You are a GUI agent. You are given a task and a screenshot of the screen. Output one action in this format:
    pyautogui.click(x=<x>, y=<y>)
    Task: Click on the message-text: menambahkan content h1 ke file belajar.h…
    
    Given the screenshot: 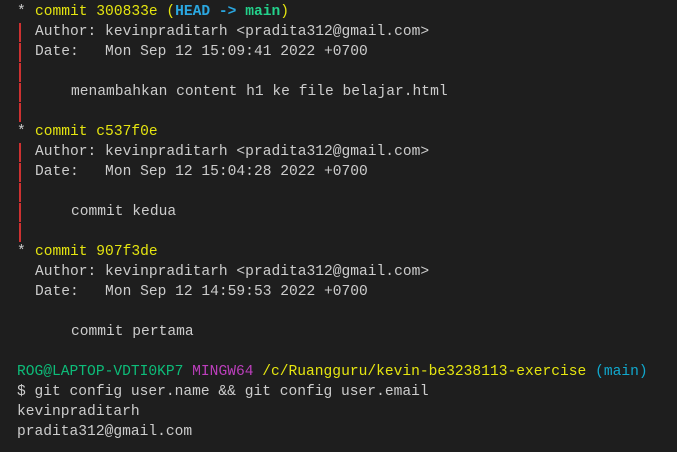 What is the action you would take?
    pyautogui.click(x=259, y=92)
    